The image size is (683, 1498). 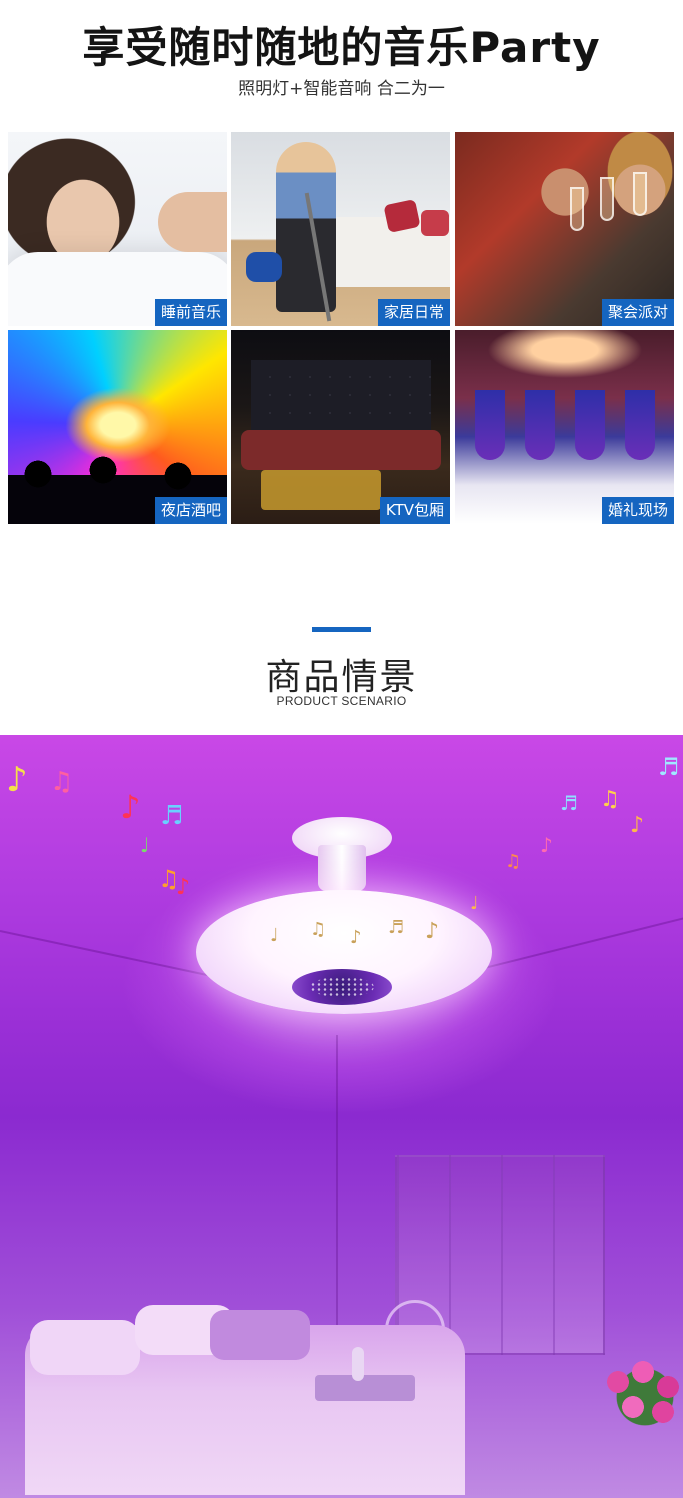 What do you see at coordinates (358, 1364) in the screenshot?
I see `vase` at bounding box center [358, 1364].